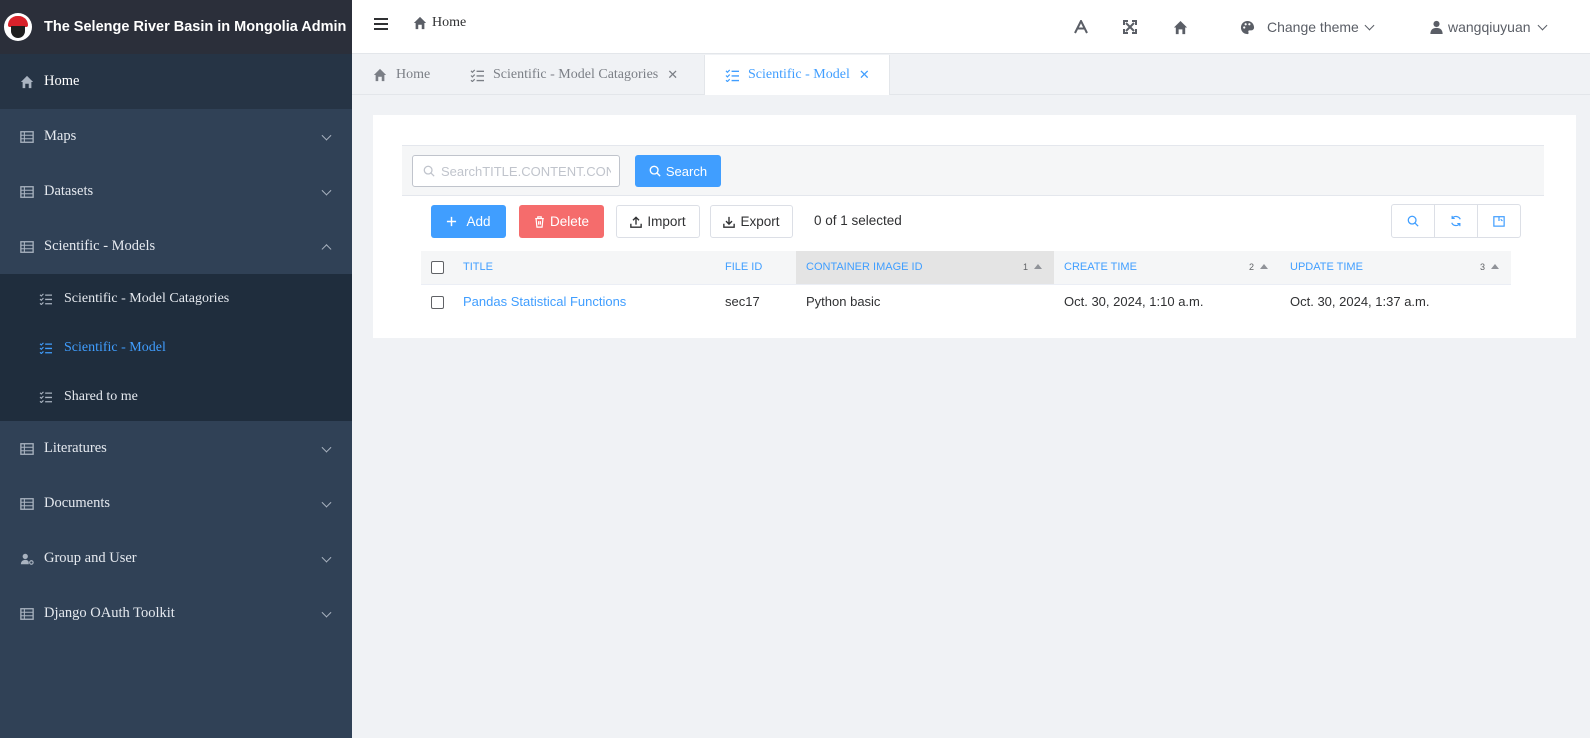 The width and height of the screenshot is (1590, 738). What do you see at coordinates (636, 221) in the screenshot?
I see `upload-icon` at bounding box center [636, 221].